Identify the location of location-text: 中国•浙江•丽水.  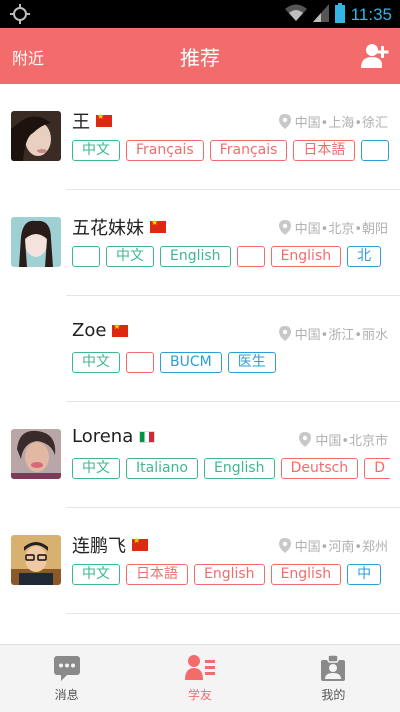
(341, 335).